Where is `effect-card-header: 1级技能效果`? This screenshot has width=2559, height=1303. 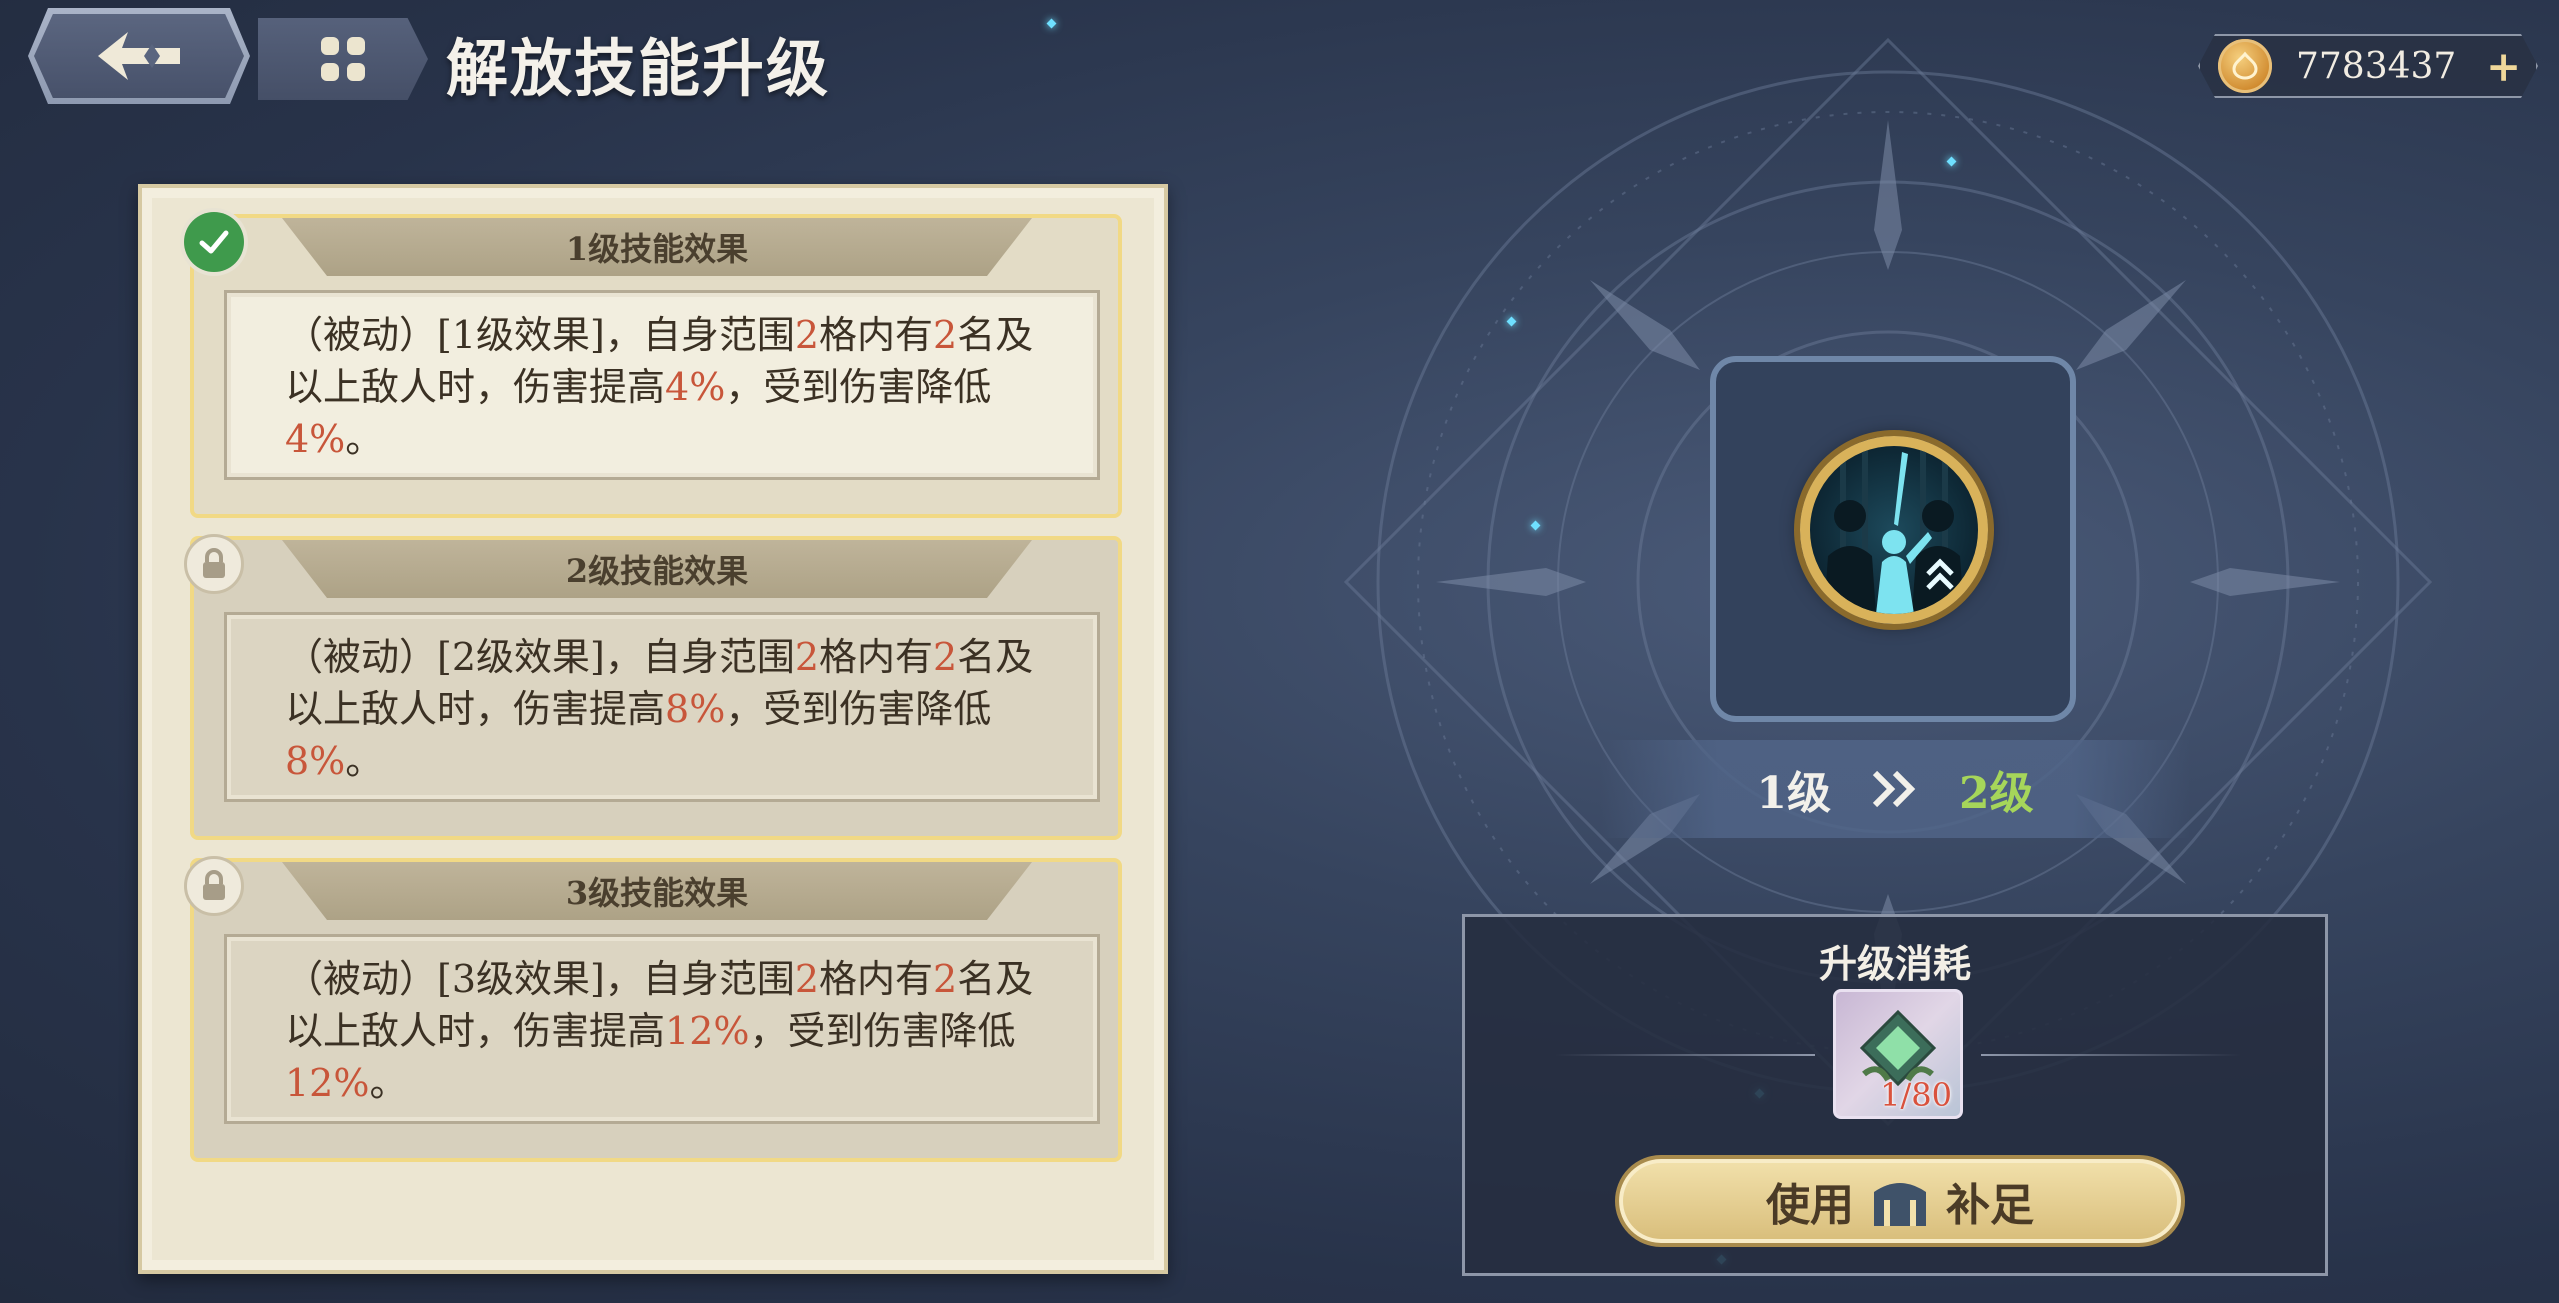
effect-card-header: 1级技能效果 is located at coordinates (657, 247).